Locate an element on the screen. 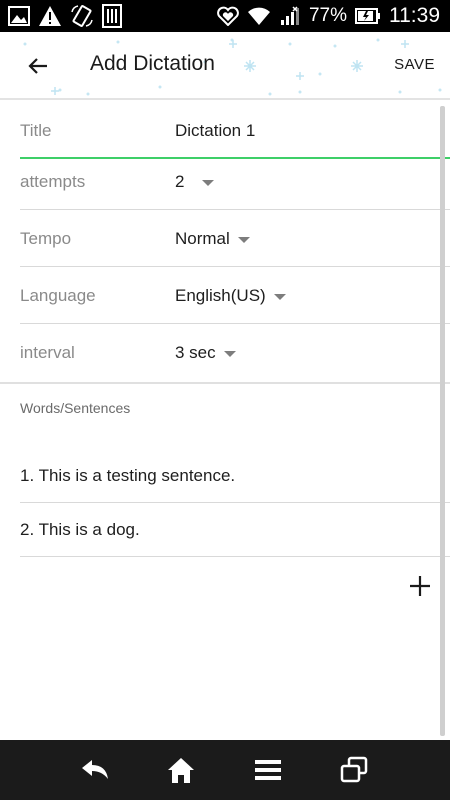 Image resolution: width=450 pixels, height=800 pixels. arrow-left-icon is located at coordinates (37, 66).